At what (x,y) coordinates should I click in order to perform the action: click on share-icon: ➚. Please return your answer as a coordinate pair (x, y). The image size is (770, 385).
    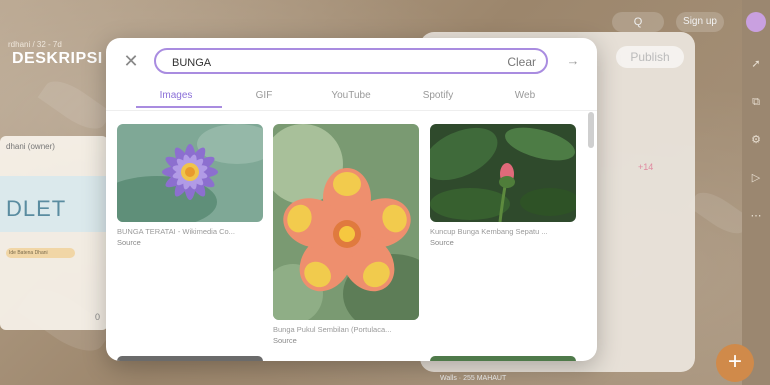
    Looking at the image, I should click on (756, 64).